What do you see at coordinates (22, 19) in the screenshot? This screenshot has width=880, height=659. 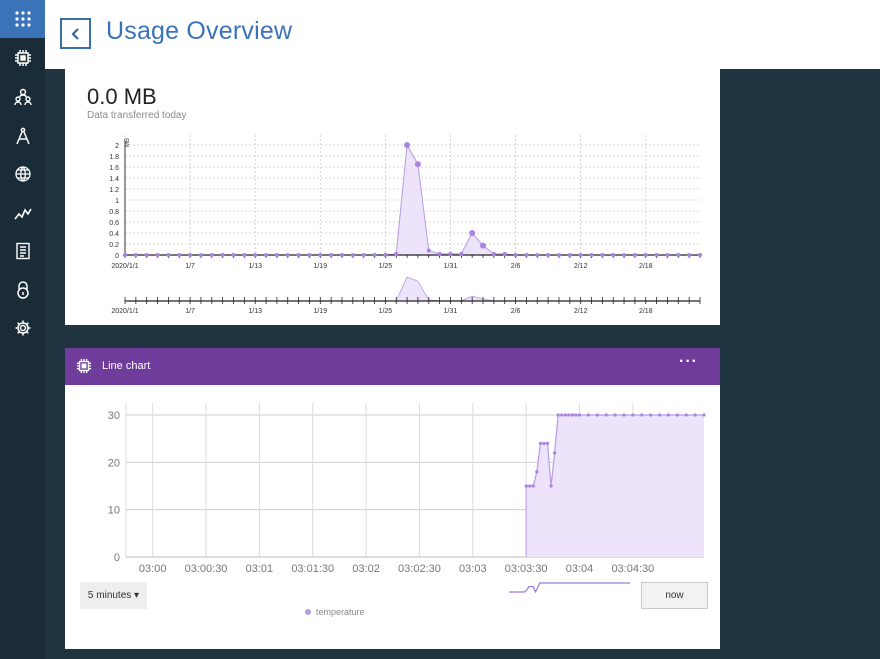 I see `apps-grid-icon` at bounding box center [22, 19].